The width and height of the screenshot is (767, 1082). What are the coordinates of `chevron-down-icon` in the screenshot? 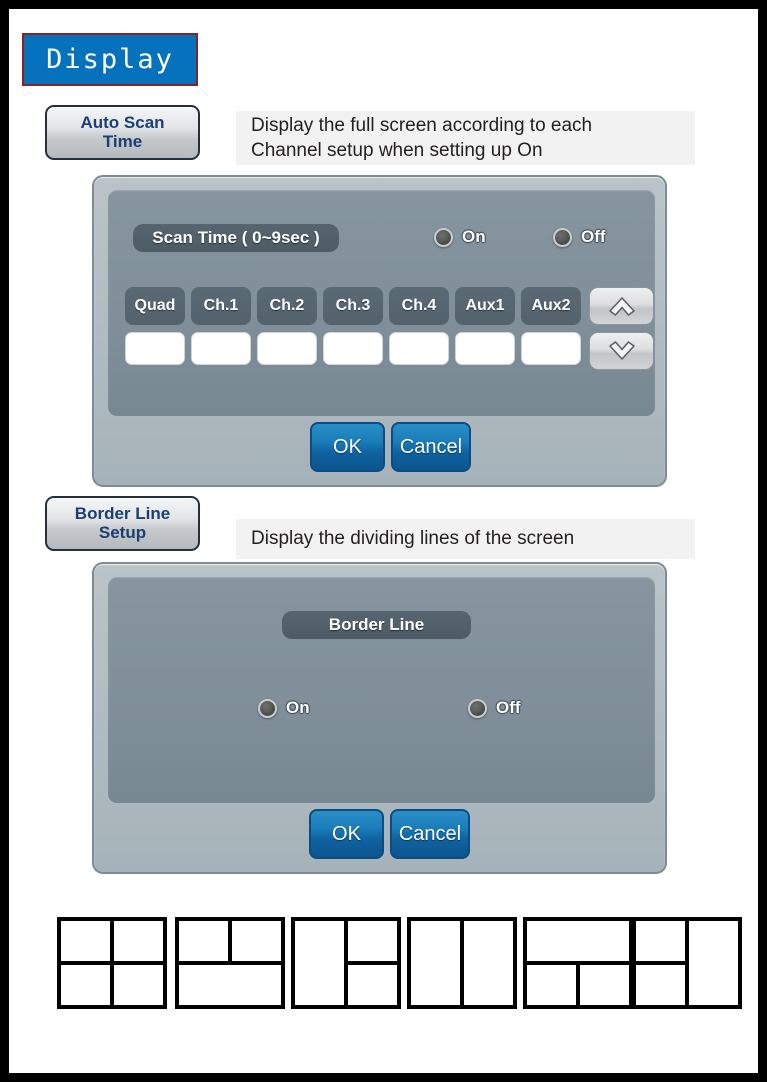 It's located at (621, 350).